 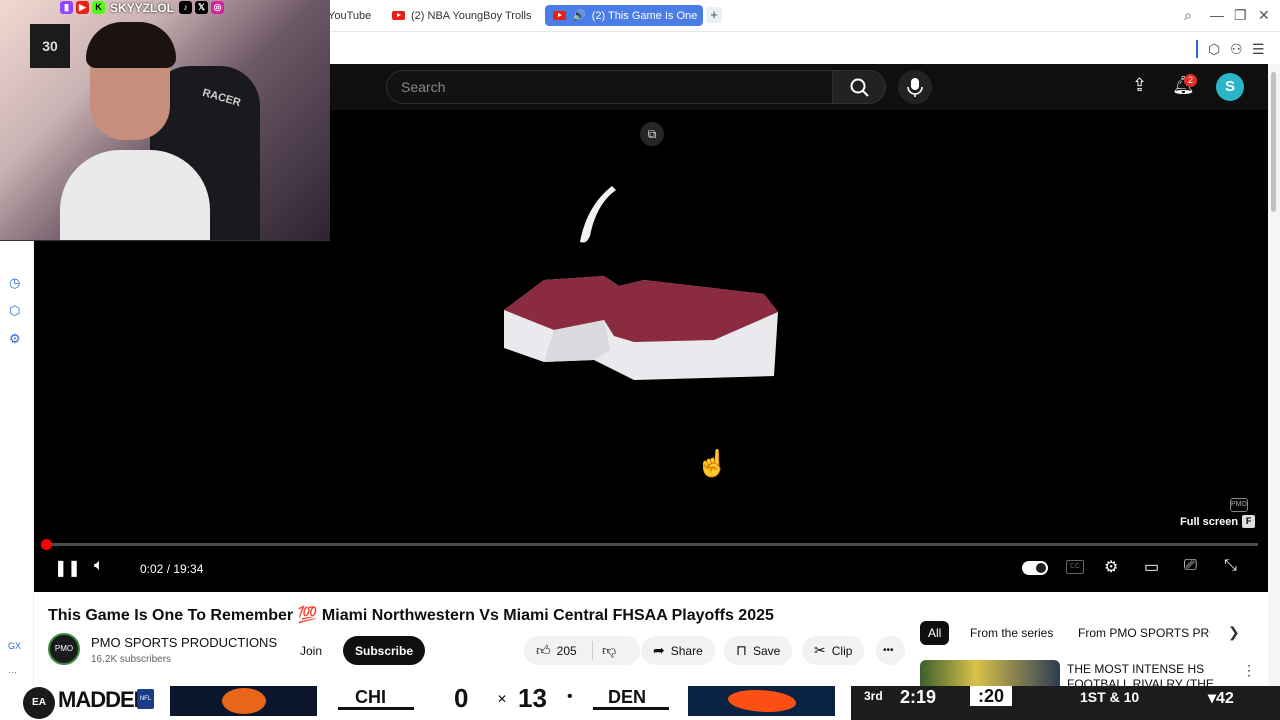 I want to click on thumbs-down-icon: 👎︎, so click(x=609, y=650).